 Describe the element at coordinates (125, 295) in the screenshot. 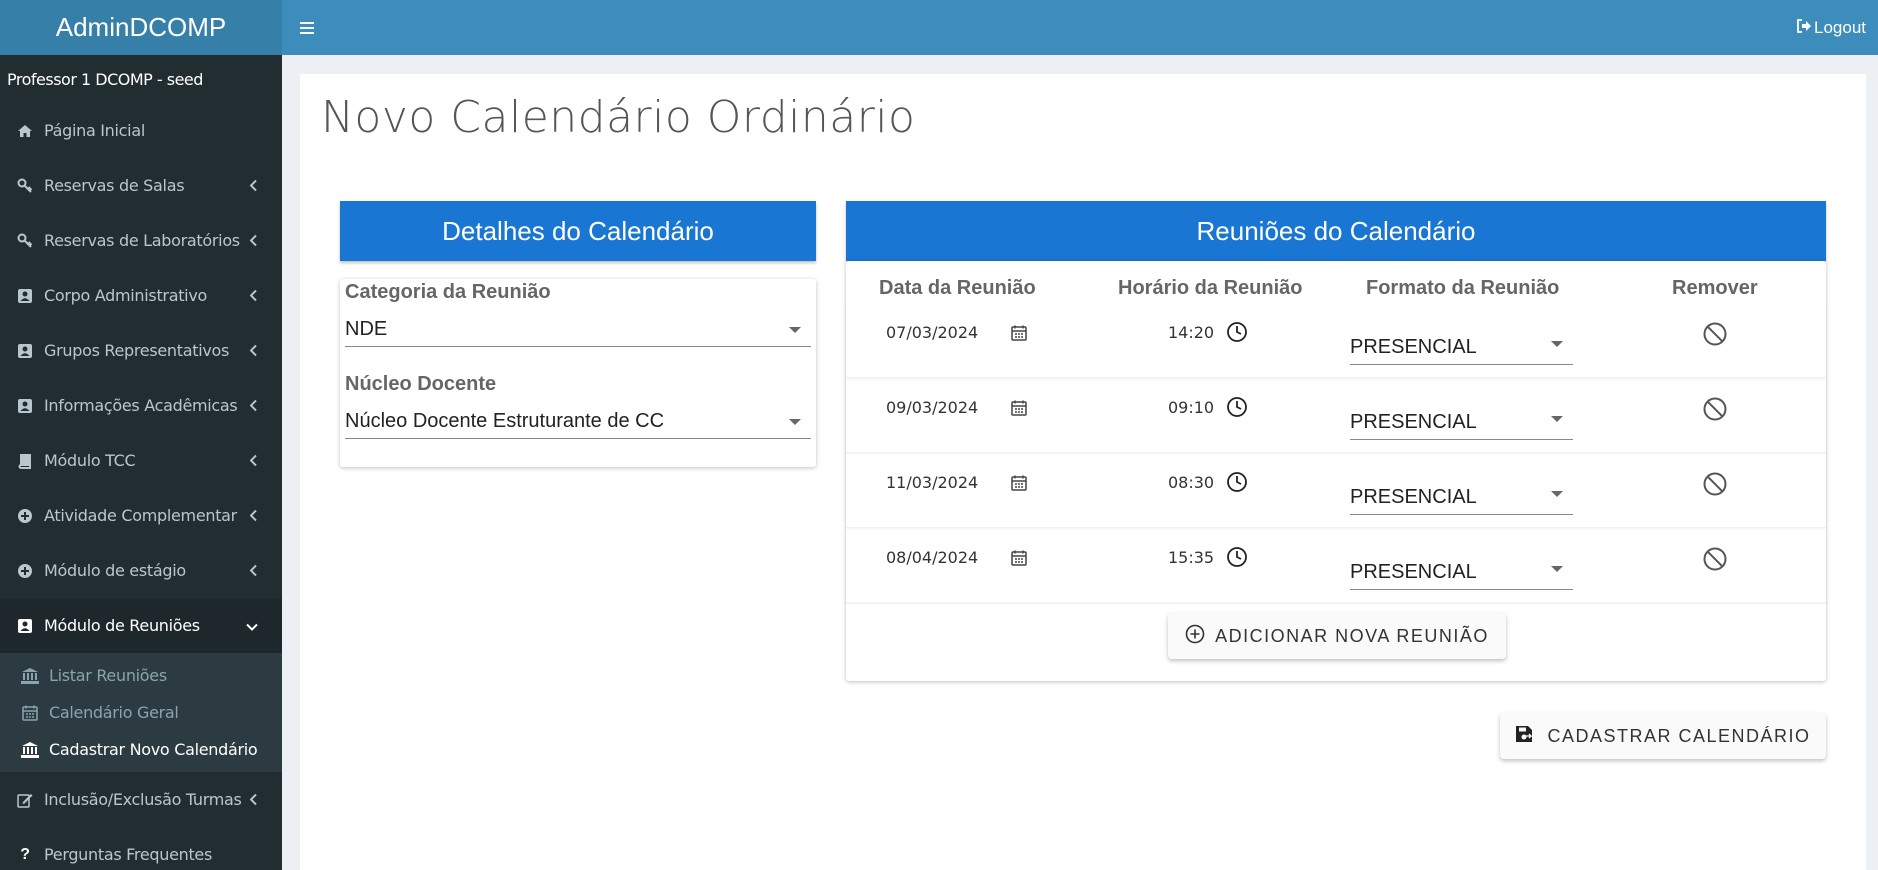

I see `sidebar-item-label: Corpo Administrativo` at that location.